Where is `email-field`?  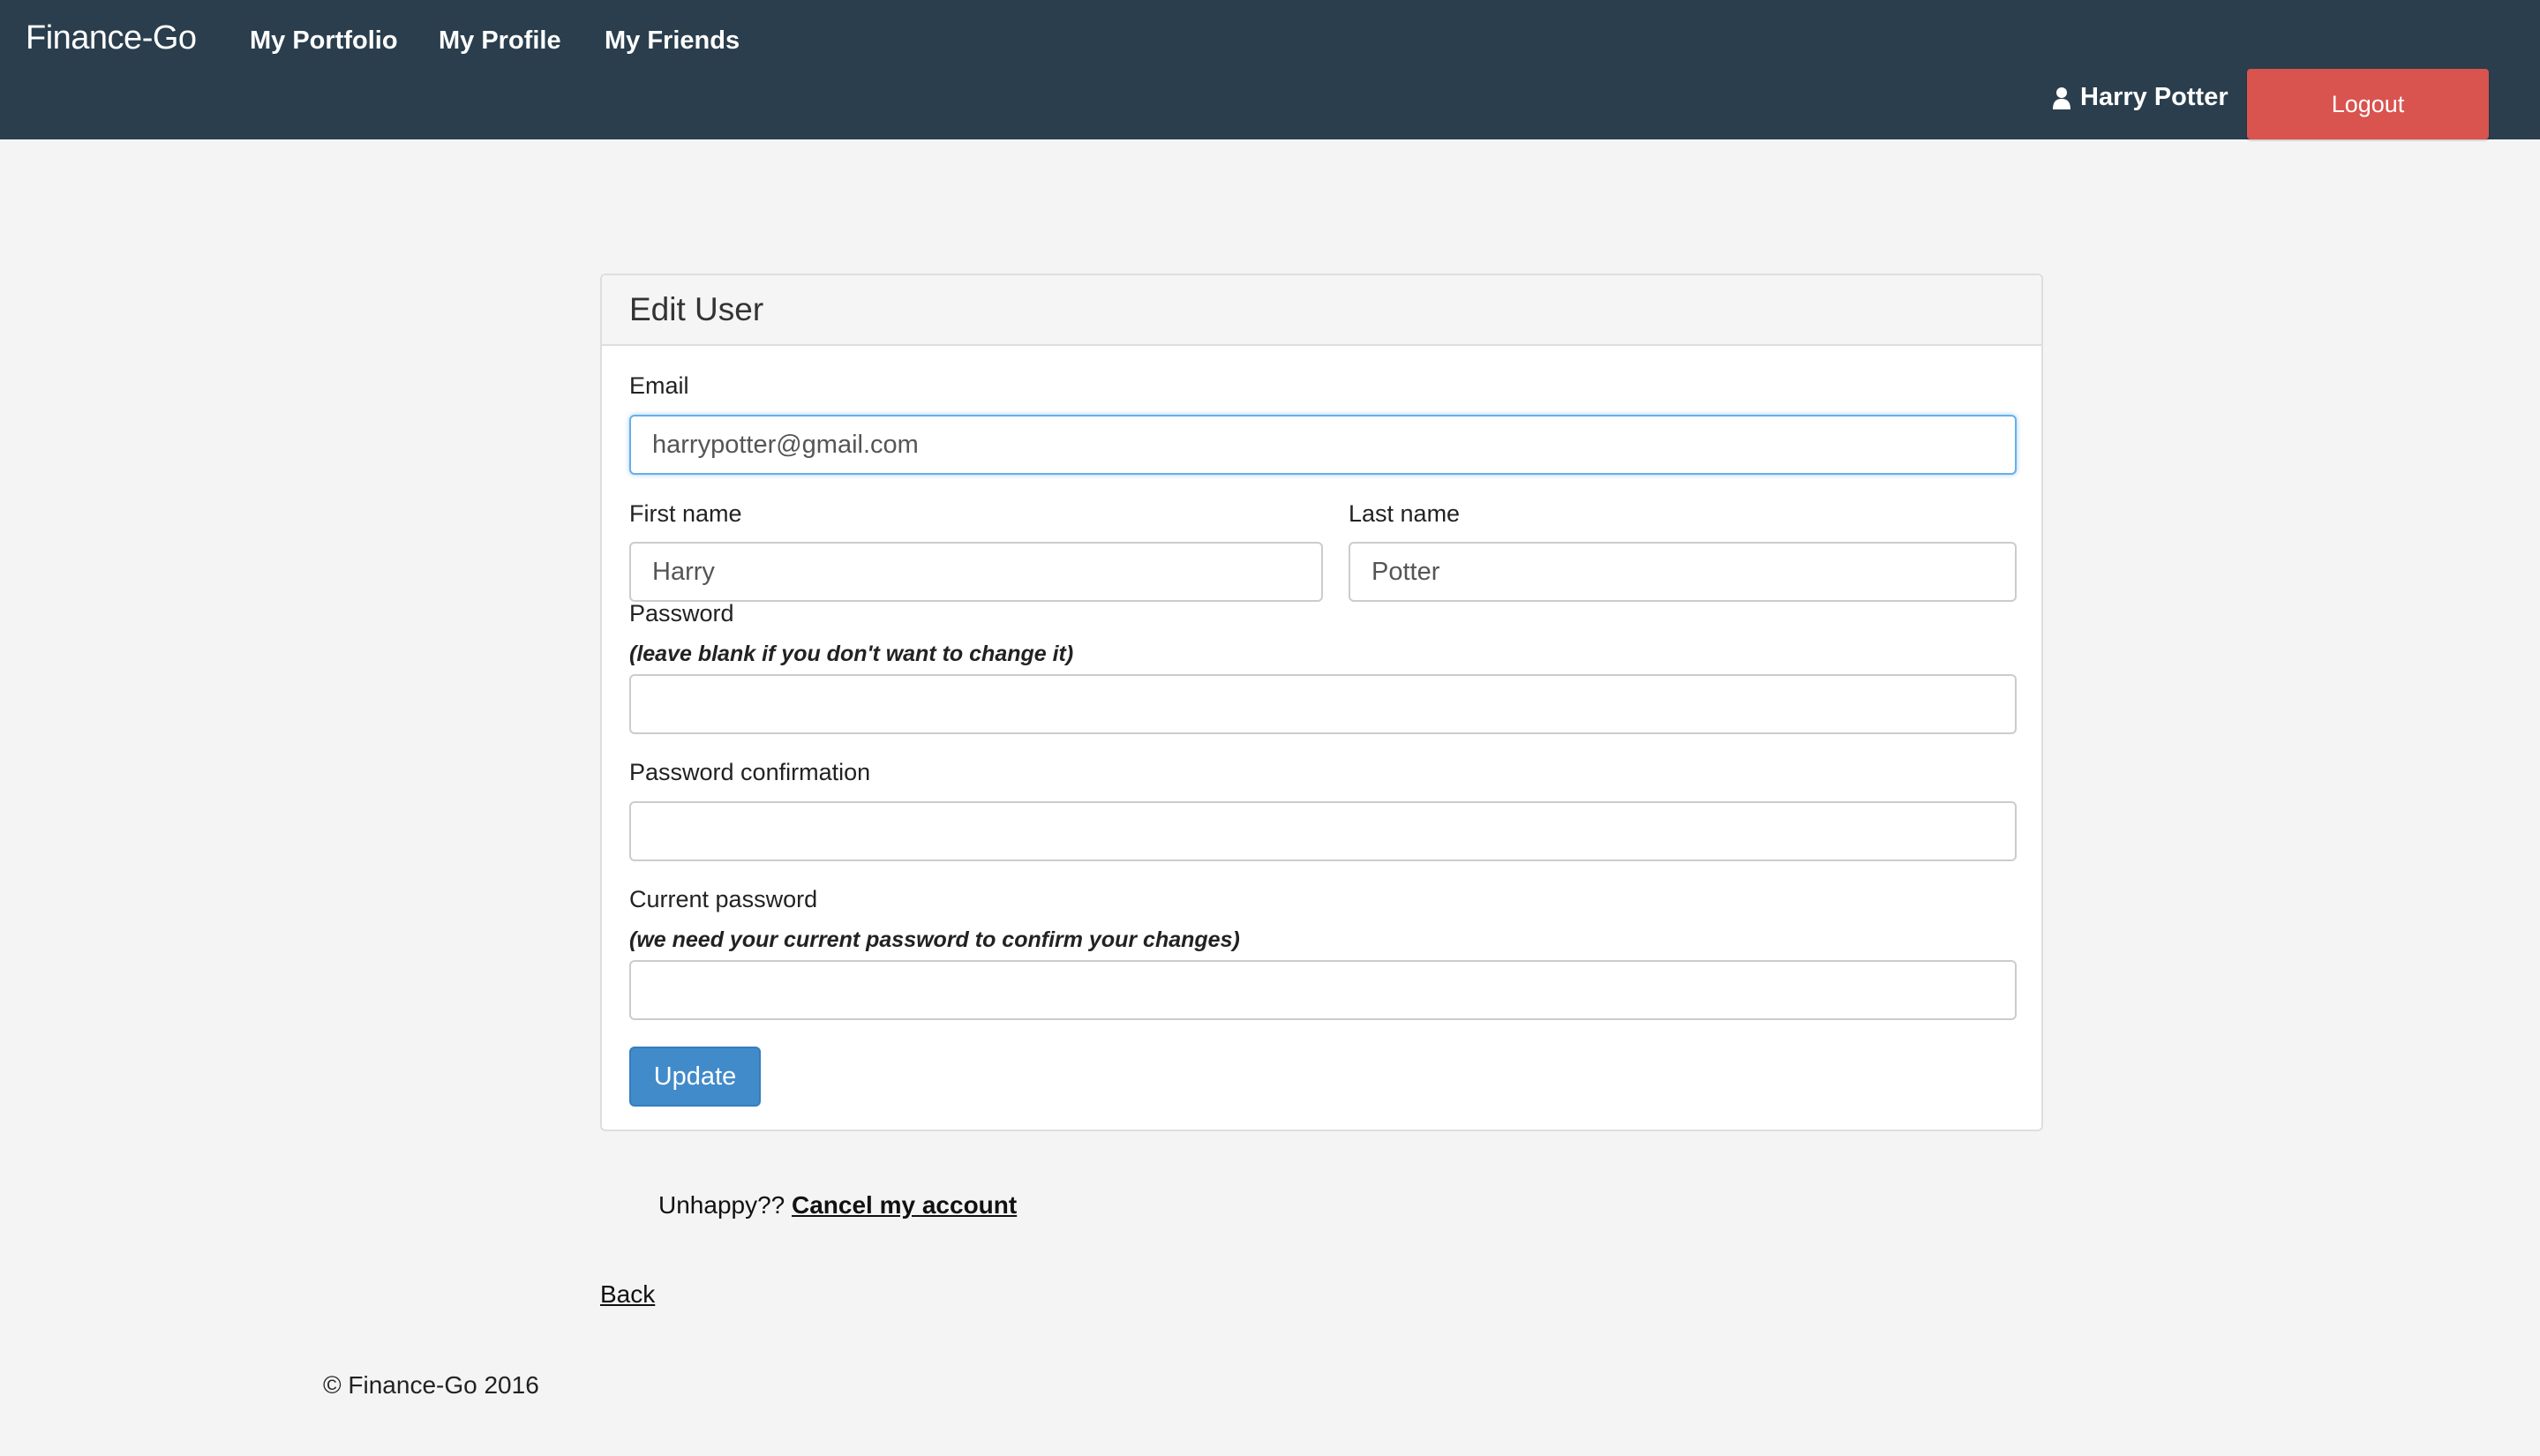
email-field is located at coordinates (1323, 445).